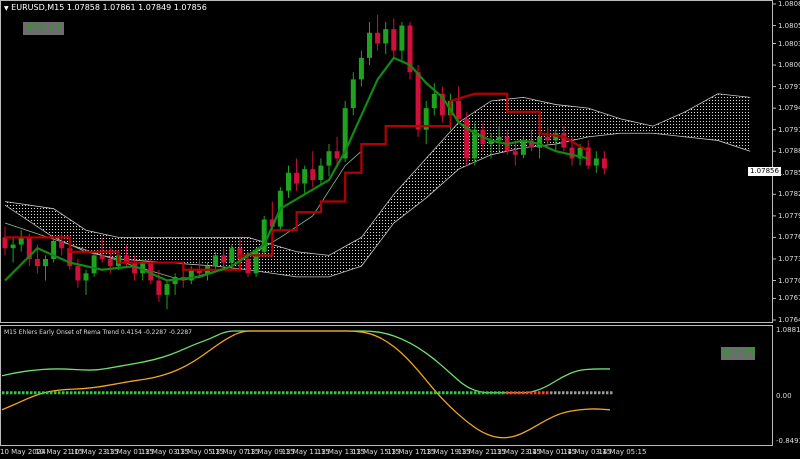  What do you see at coordinates (789, 194) in the screenshot?
I see `price-axis-label: 1.07820` at bounding box center [789, 194].